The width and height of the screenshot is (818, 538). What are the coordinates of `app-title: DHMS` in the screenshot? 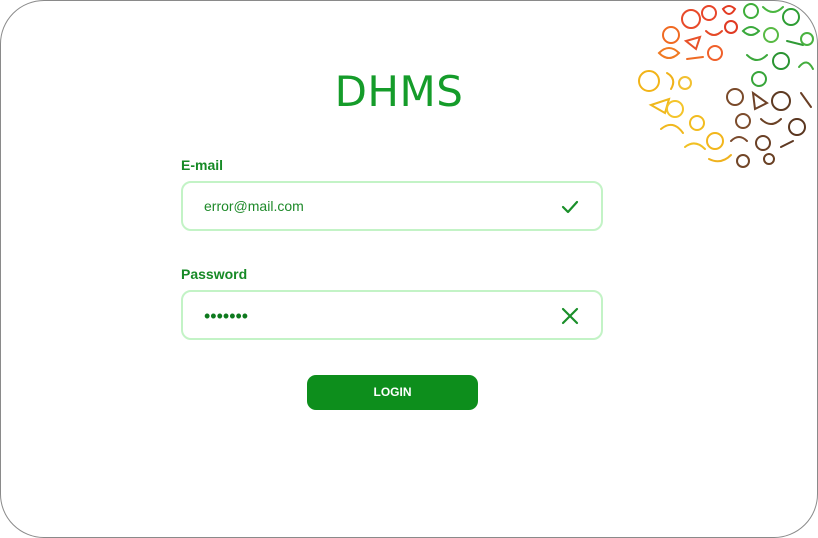 It's located at (399, 91).